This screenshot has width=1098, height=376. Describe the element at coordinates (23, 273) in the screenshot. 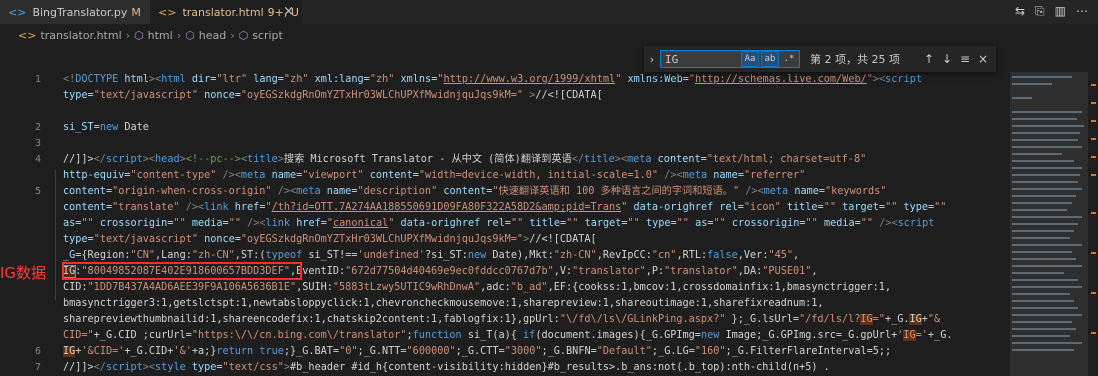

I see `annotation-label: IG数据` at that location.